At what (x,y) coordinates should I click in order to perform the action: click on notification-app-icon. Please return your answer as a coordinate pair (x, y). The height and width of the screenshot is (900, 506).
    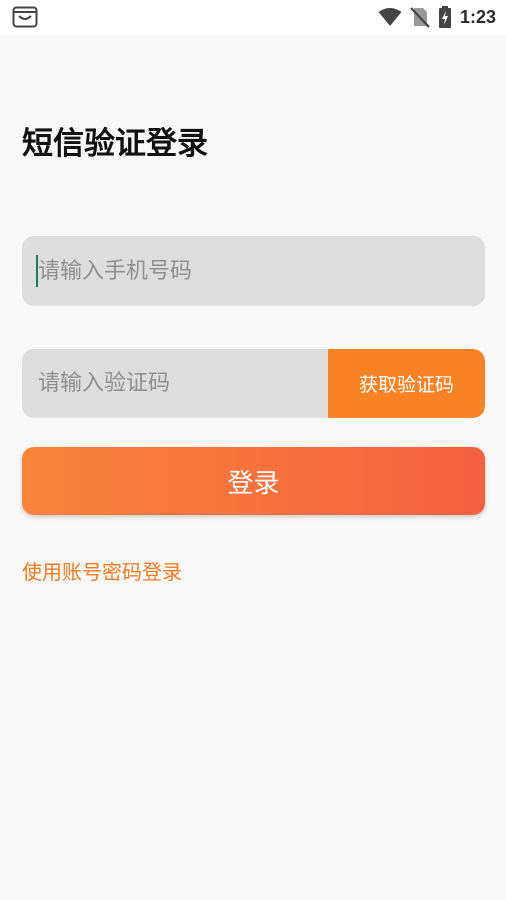
    Looking at the image, I should click on (25, 17).